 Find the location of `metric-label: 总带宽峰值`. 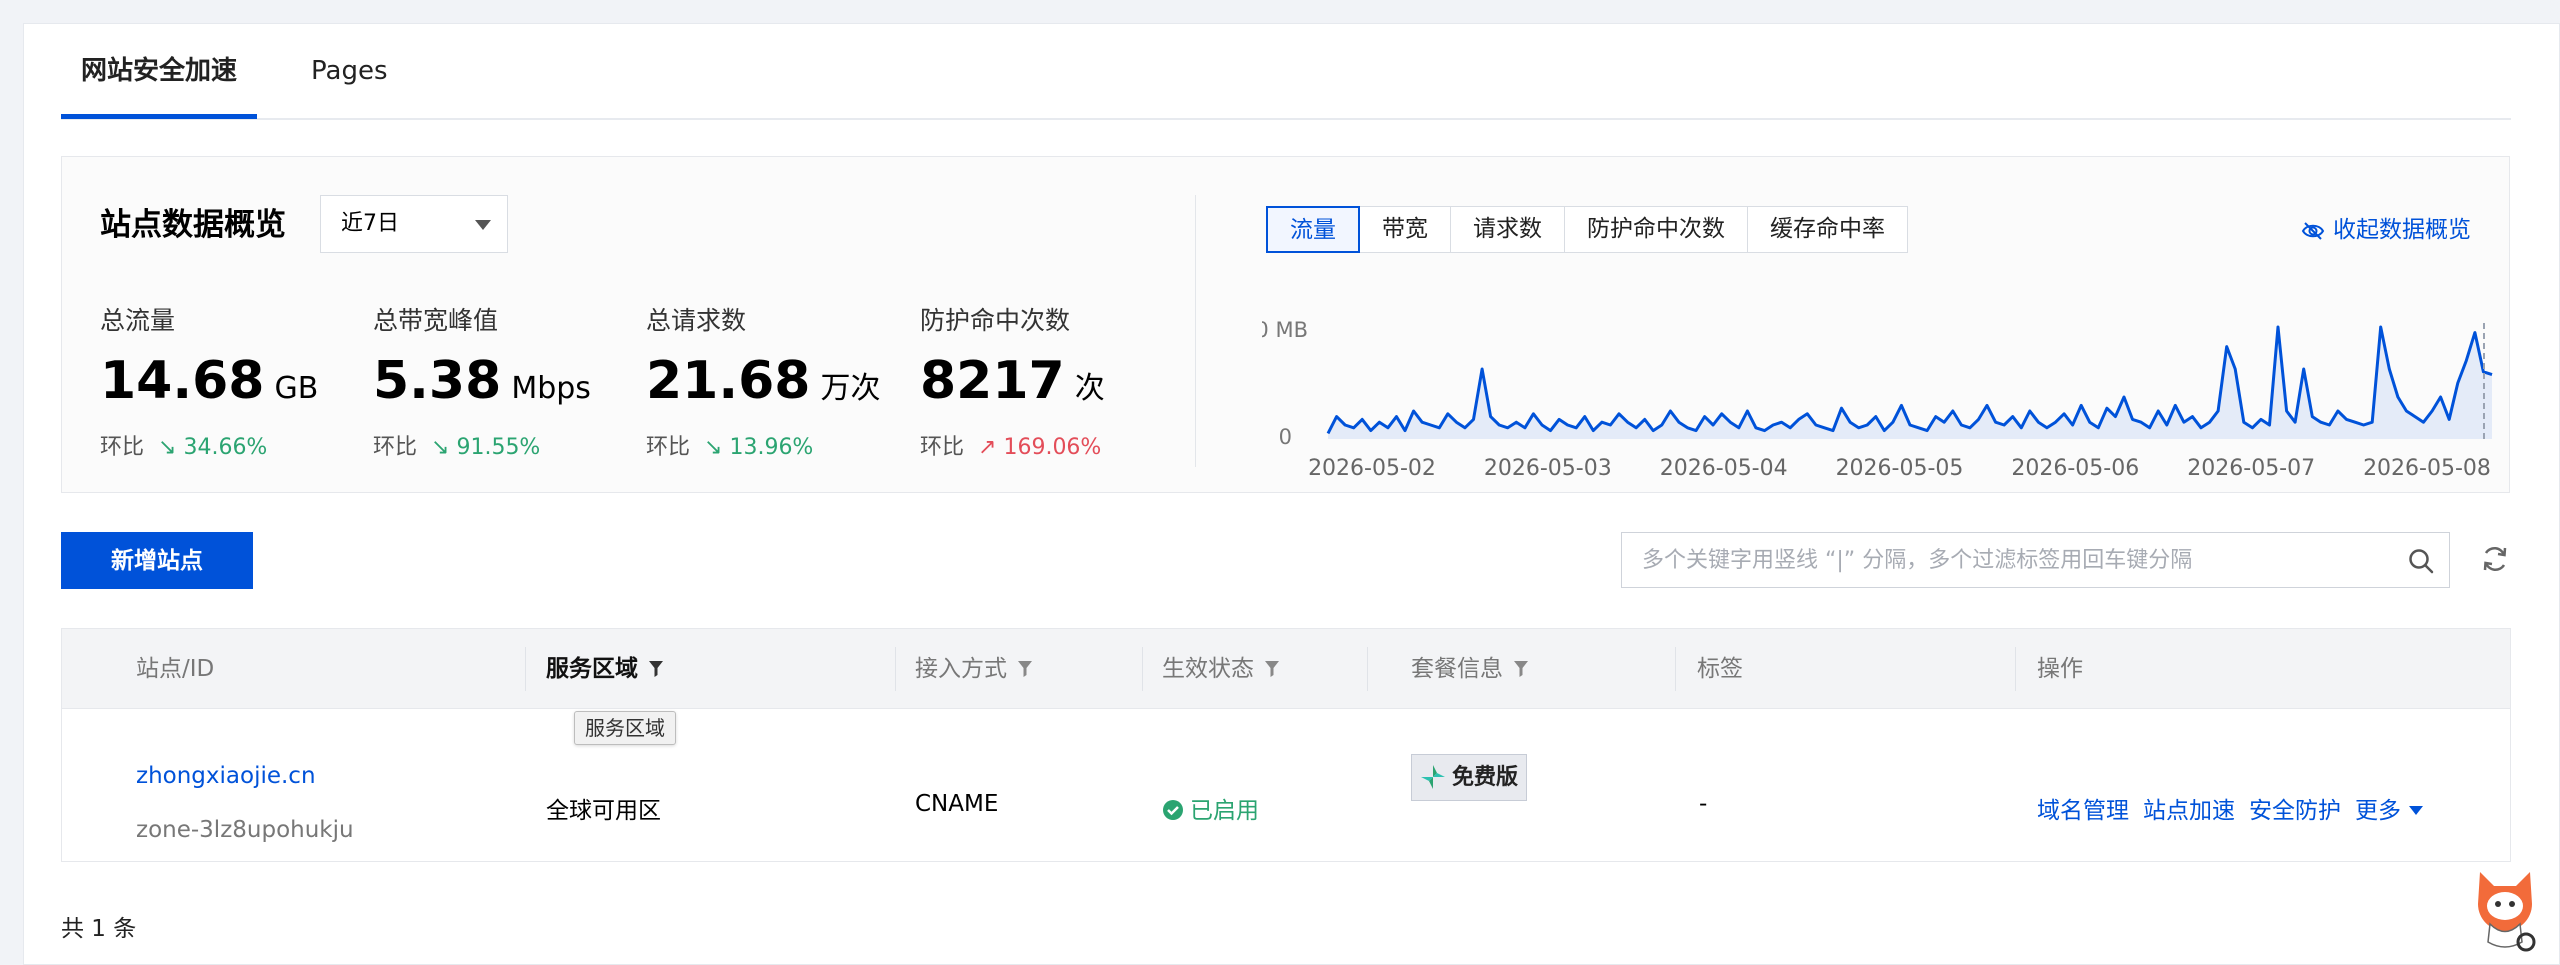

metric-label: 总带宽峰值 is located at coordinates (436, 320).